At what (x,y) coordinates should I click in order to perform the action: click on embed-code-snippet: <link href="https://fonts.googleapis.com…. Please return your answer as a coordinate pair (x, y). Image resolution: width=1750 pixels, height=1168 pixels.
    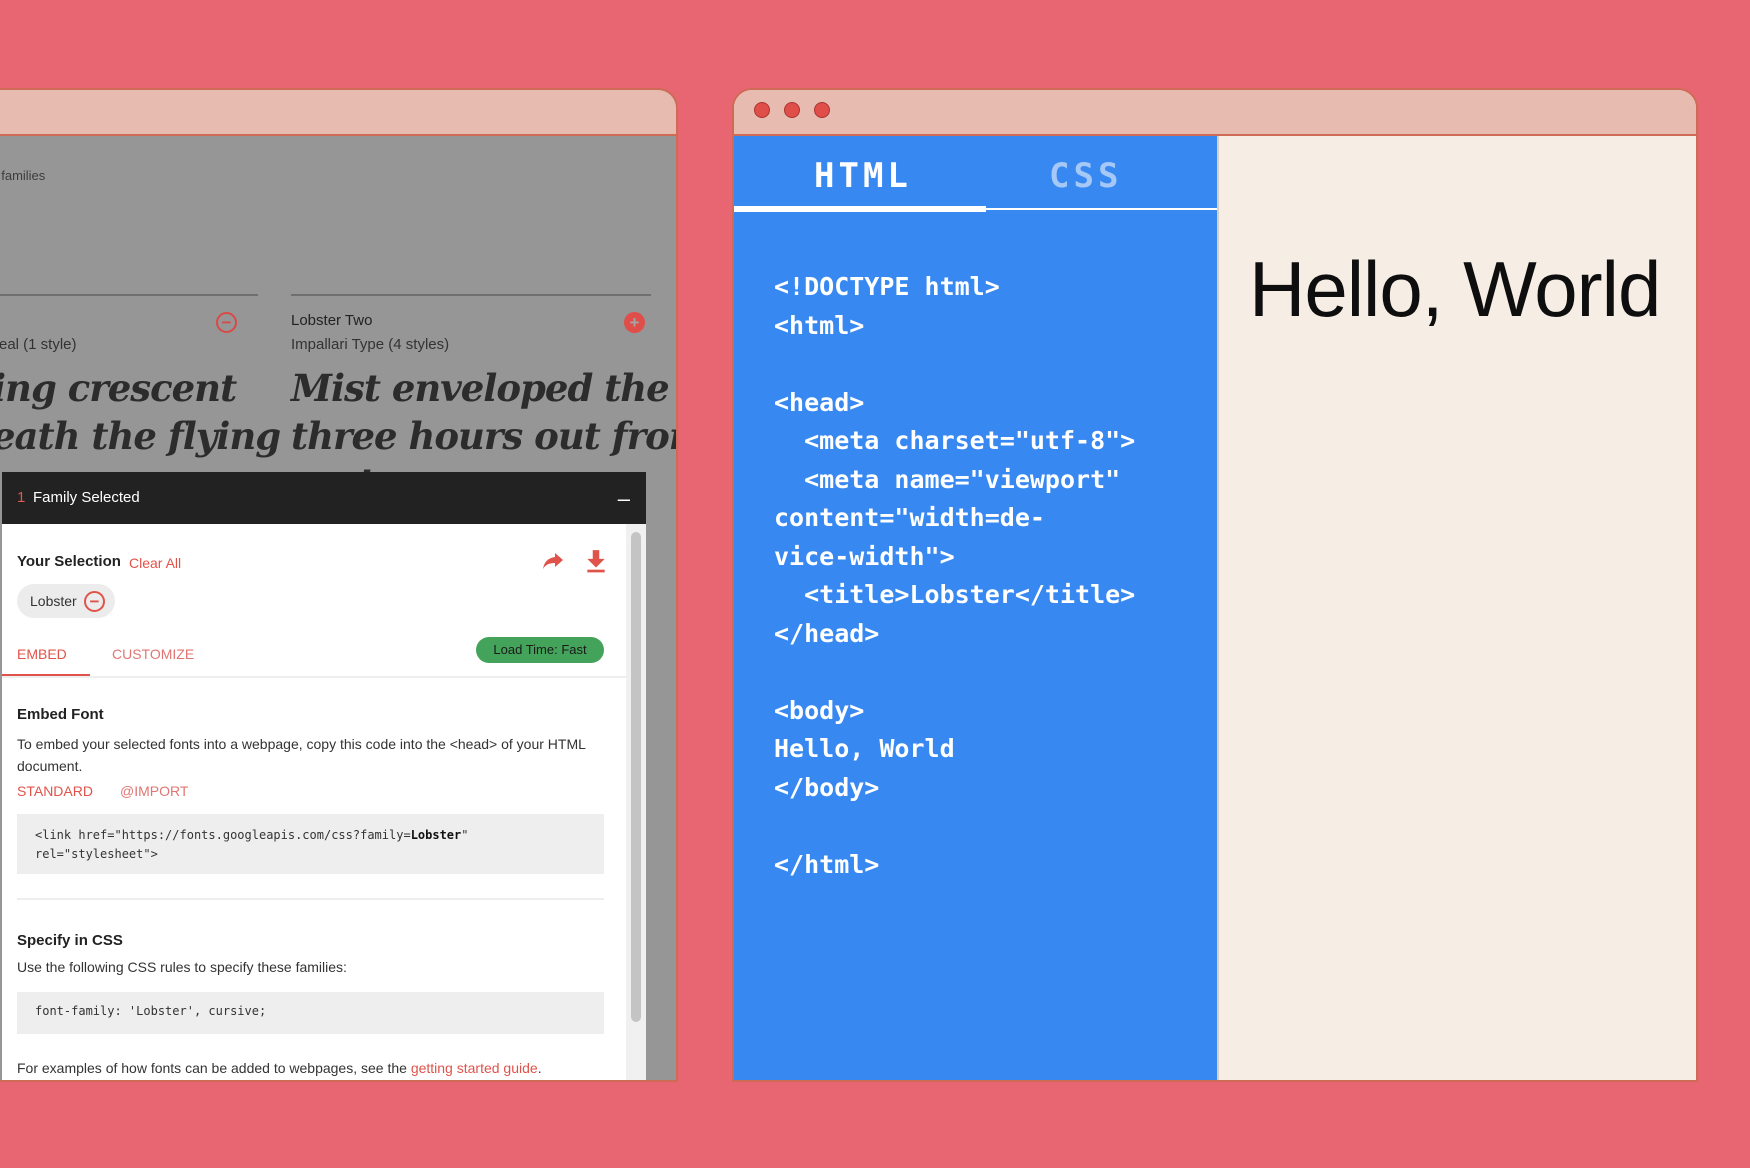
    Looking at the image, I should click on (310, 844).